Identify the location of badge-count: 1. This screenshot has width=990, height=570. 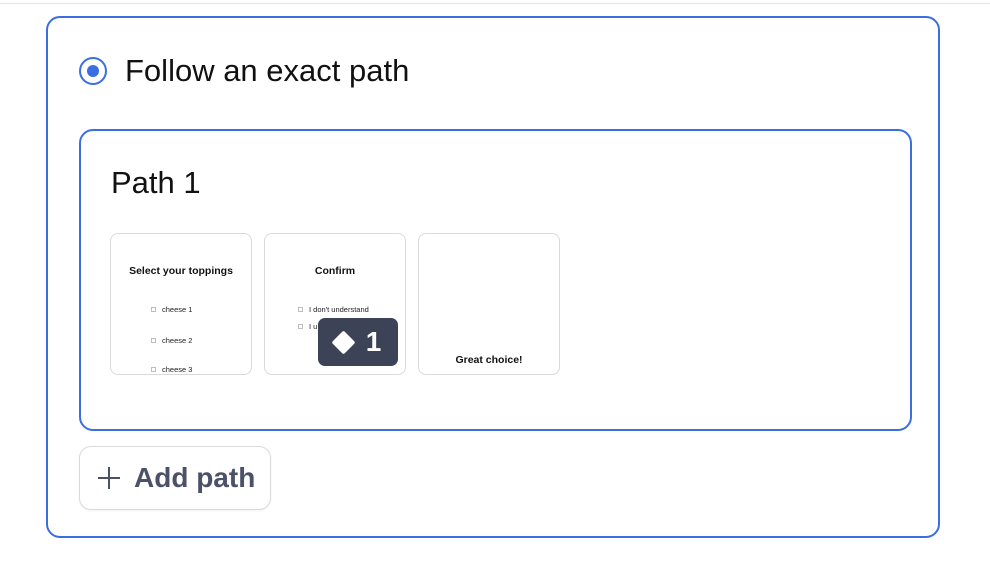
(373, 341).